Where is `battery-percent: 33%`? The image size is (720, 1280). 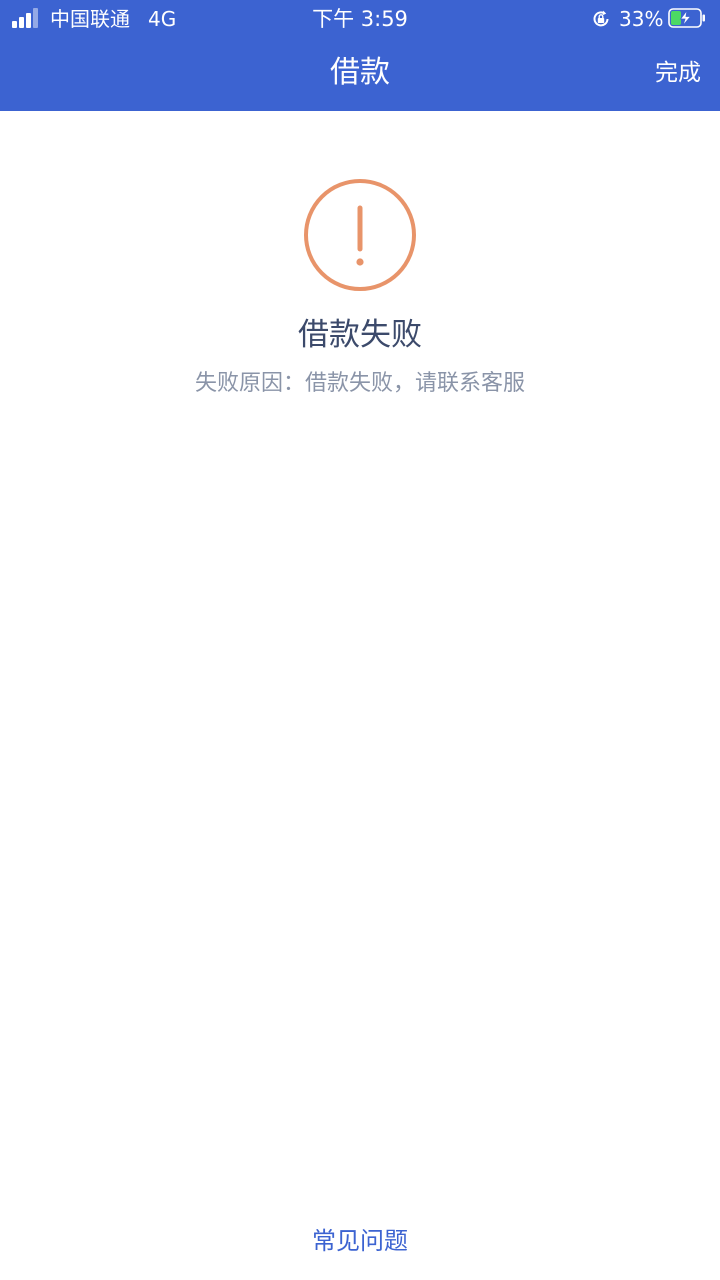
battery-percent: 33% is located at coordinates (641, 19).